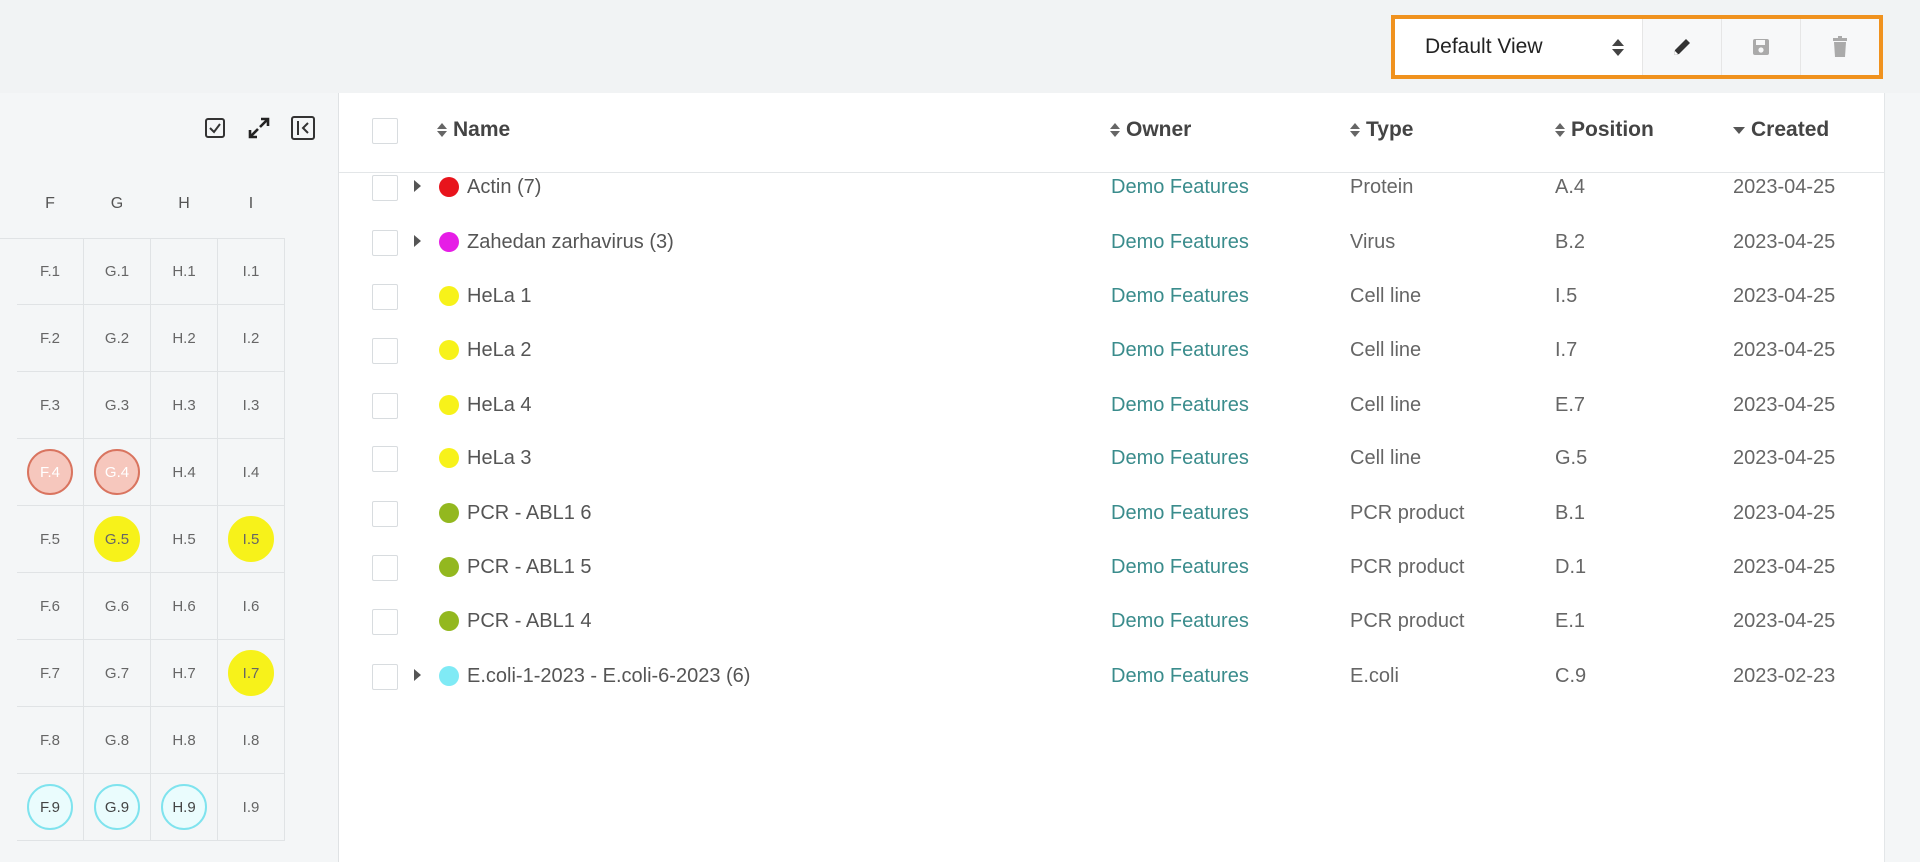 The height and width of the screenshot is (862, 1920). Describe the element at coordinates (1570, 513) in the screenshot. I see `row-position: B.1` at that location.